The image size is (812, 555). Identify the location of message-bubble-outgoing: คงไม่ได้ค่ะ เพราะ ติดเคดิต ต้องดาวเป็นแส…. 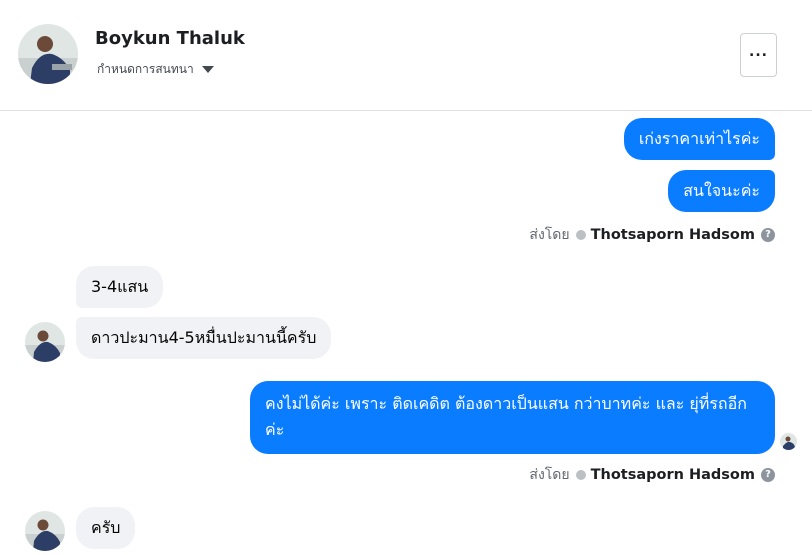
(512, 417).